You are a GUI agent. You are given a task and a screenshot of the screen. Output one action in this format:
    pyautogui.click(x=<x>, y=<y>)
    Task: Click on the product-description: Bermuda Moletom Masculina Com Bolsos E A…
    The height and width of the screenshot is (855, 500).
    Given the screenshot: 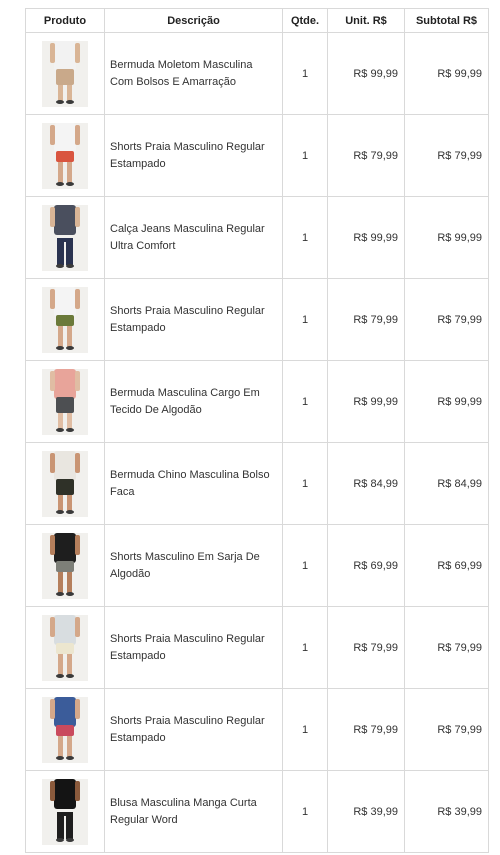 What is the action you would take?
    pyautogui.click(x=193, y=73)
    